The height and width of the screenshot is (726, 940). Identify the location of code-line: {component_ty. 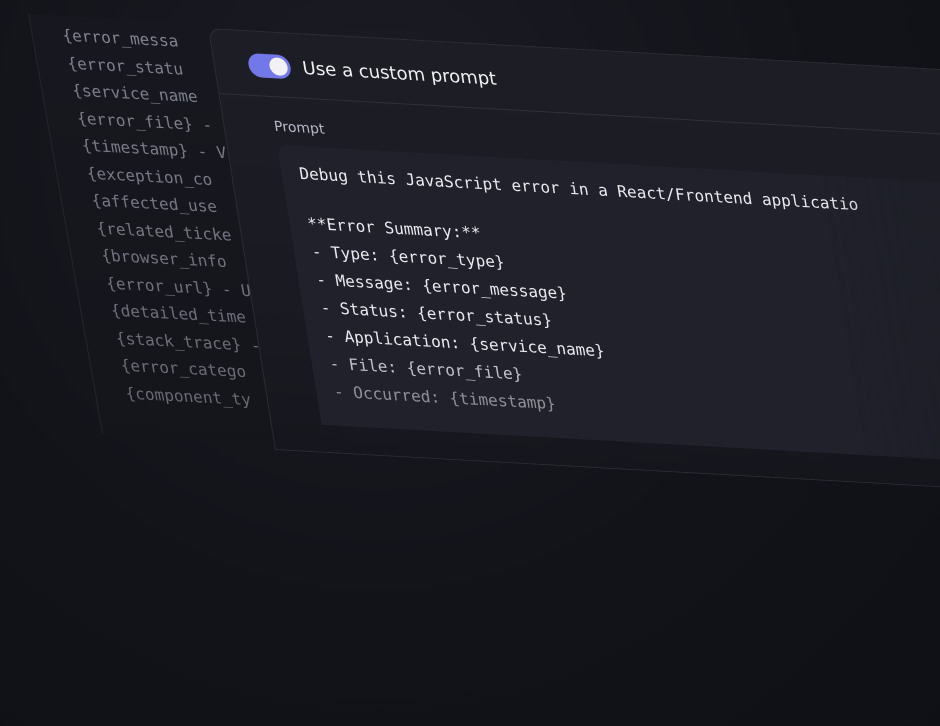
(188, 396).